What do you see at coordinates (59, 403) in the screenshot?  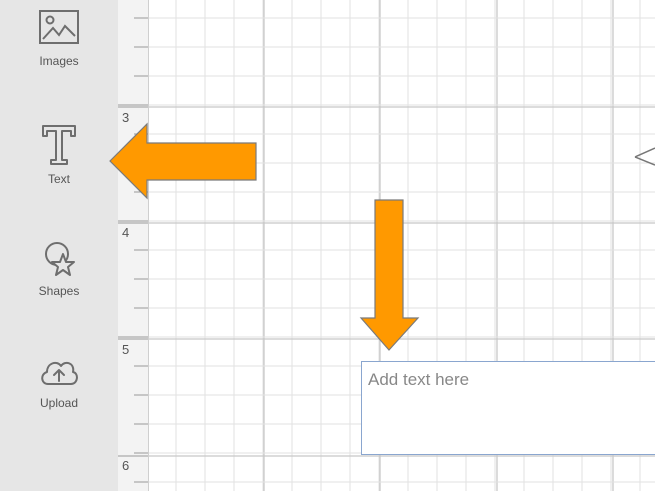 I see `sidebar-item-label: Upload` at bounding box center [59, 403].